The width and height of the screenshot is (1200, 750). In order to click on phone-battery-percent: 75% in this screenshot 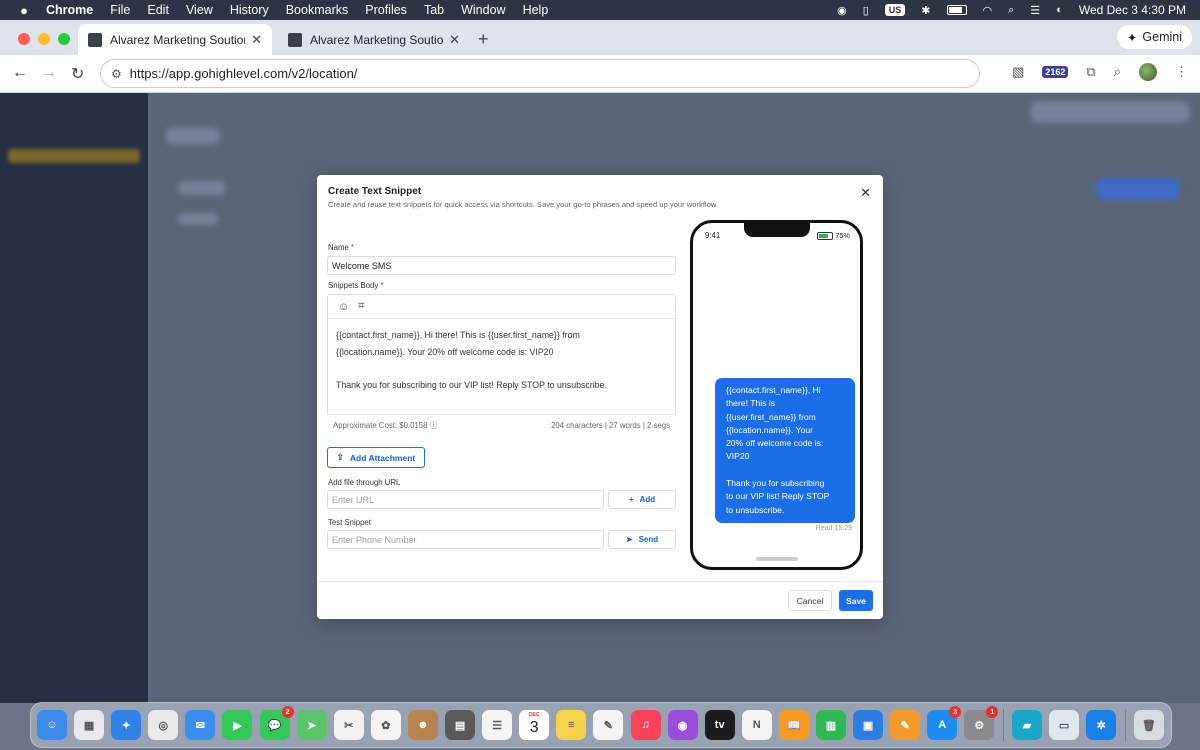, I will do `click(842, 235)`.